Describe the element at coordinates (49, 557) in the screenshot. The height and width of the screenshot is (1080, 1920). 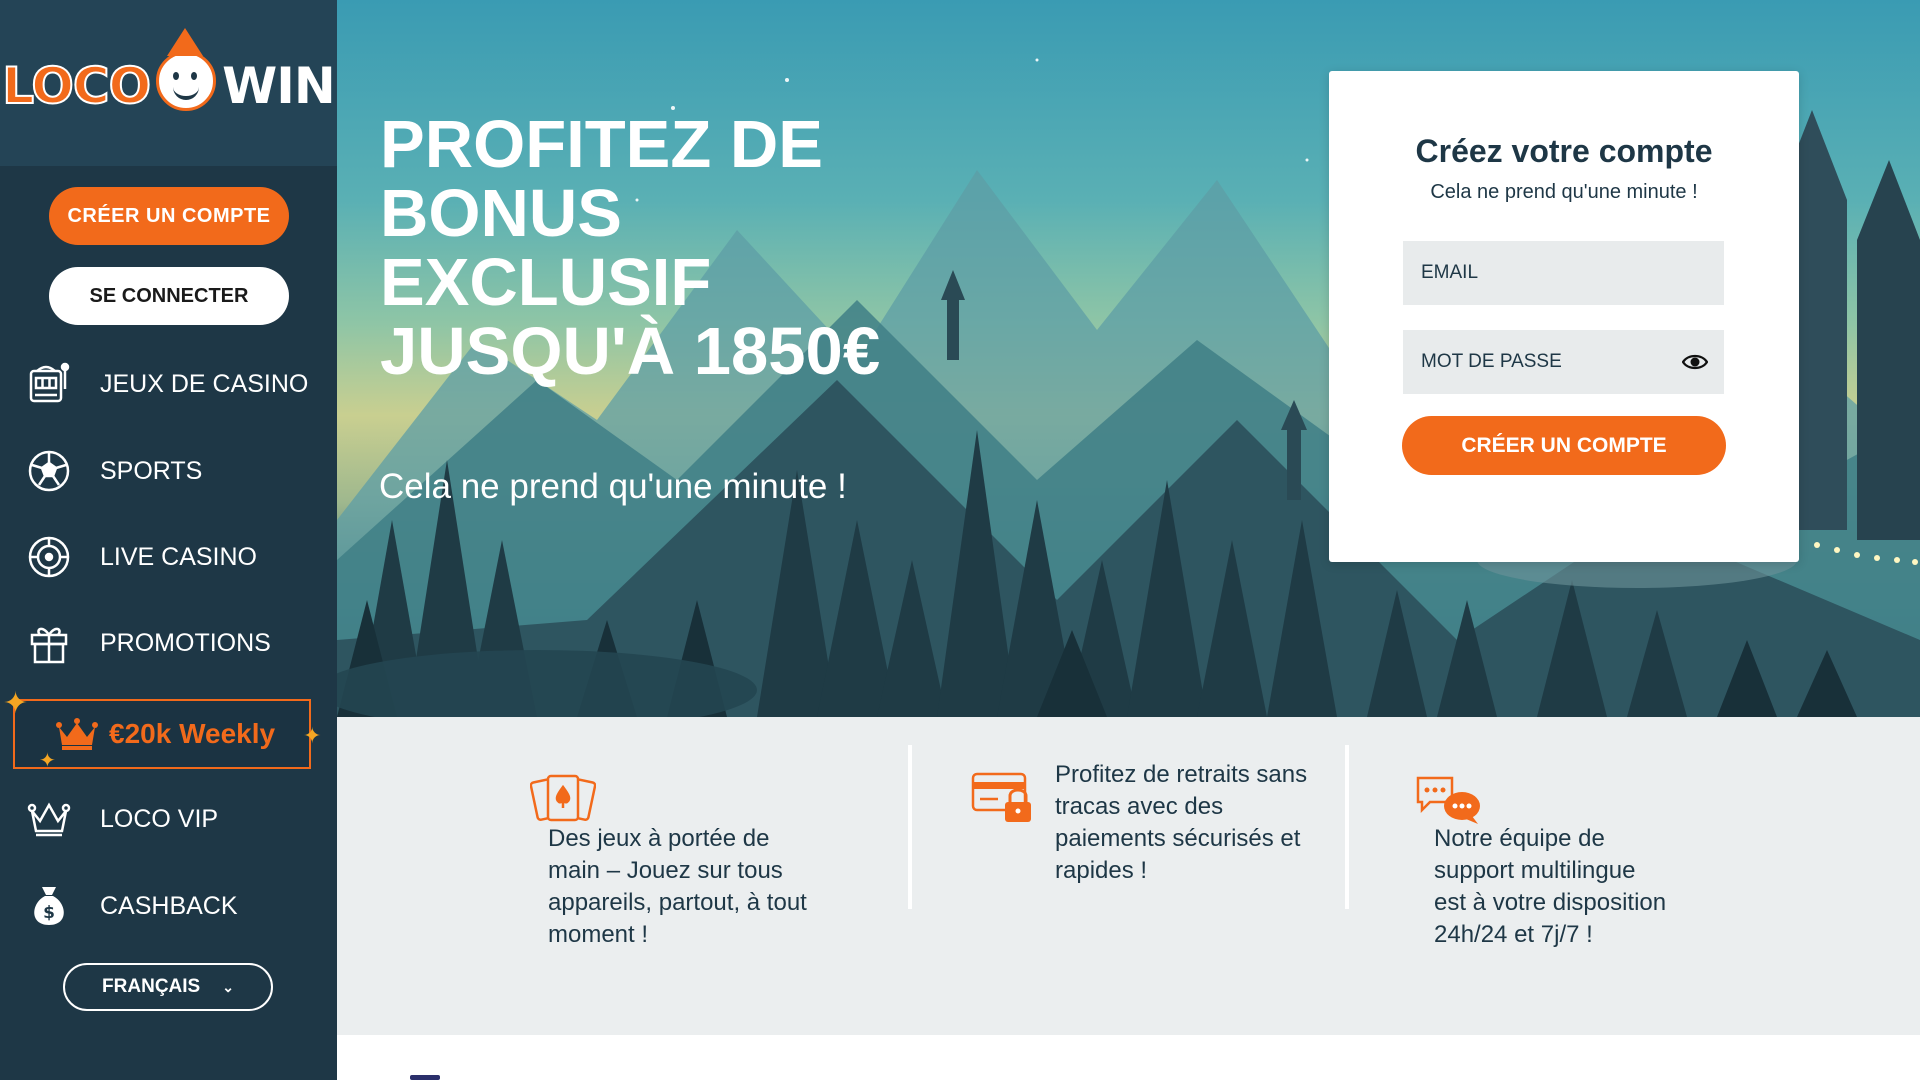
I see `roulette-chip-icon` at that location.